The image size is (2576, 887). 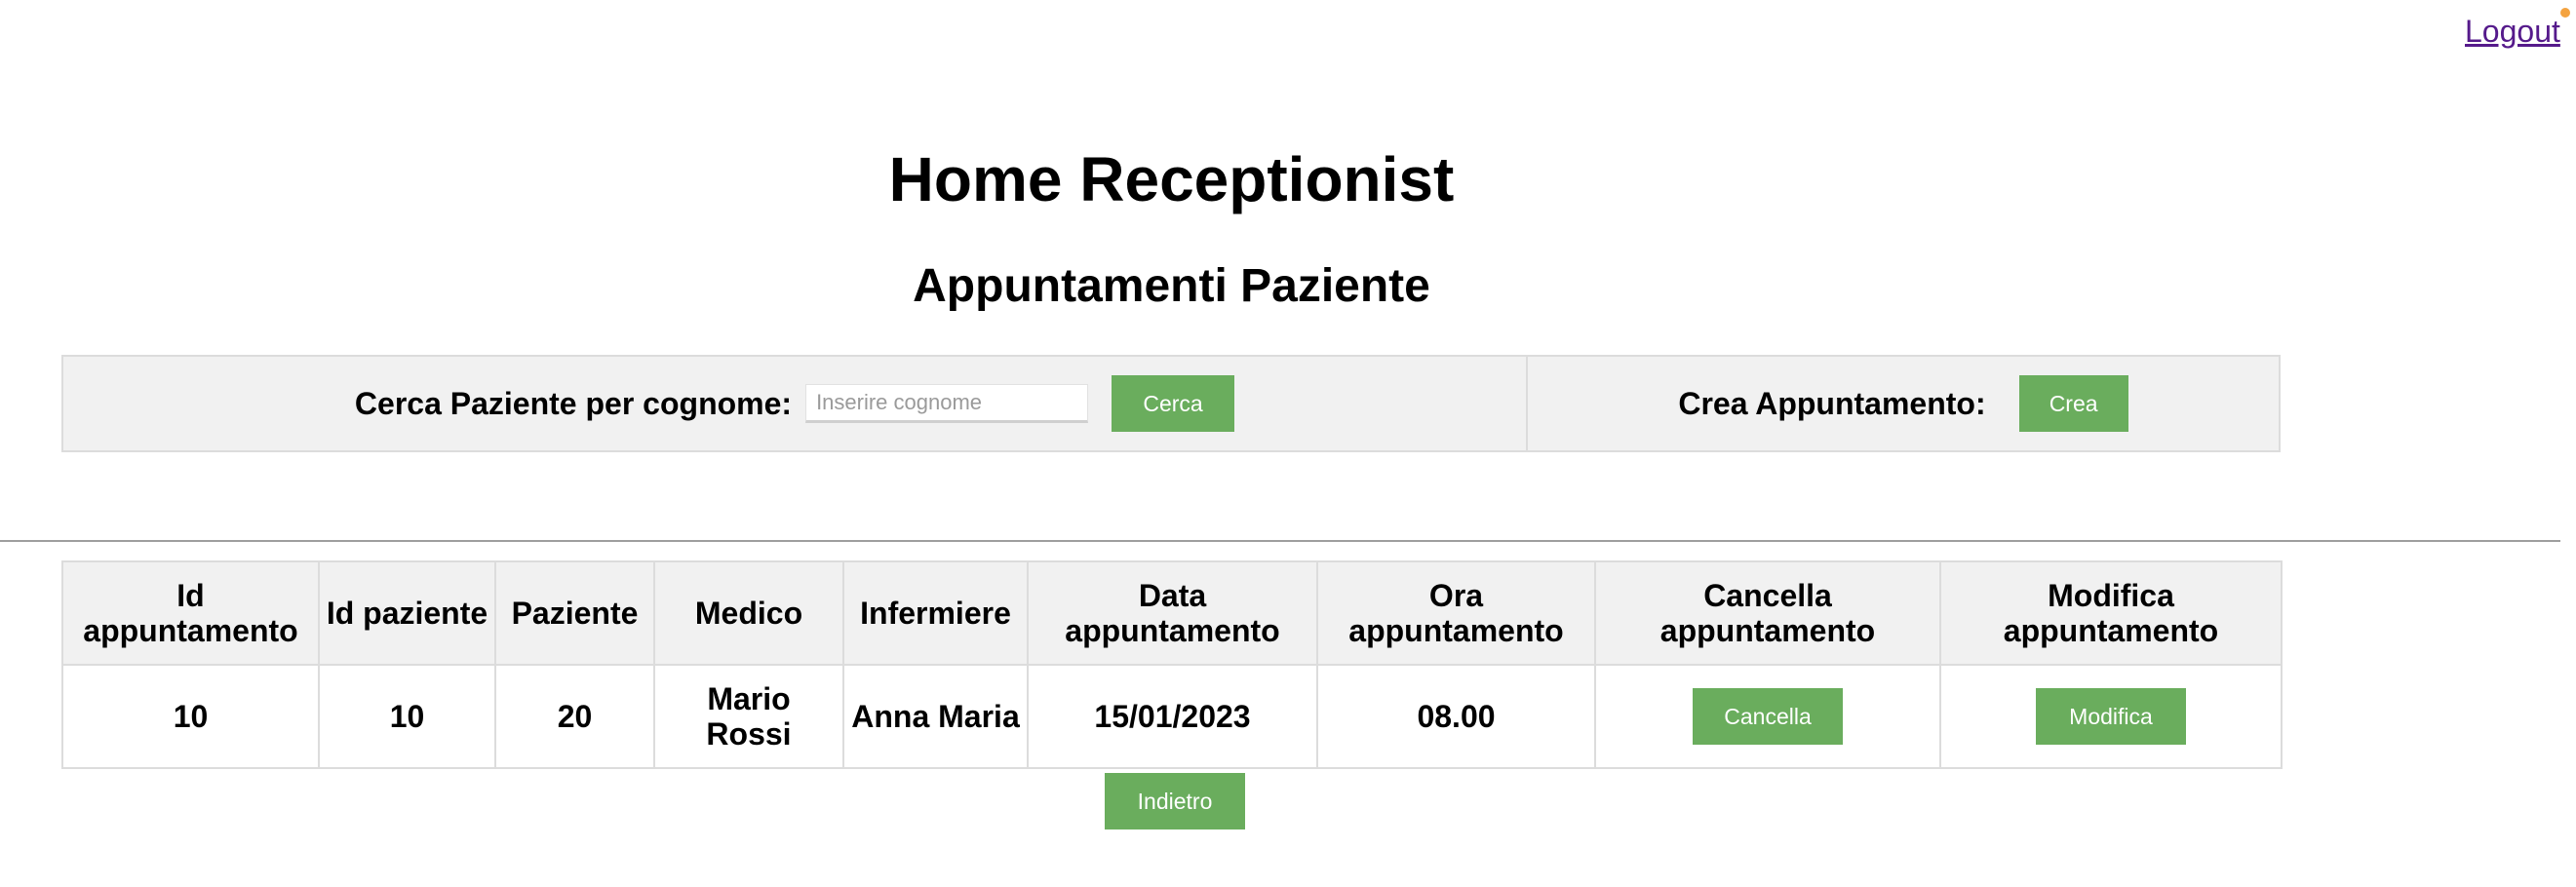 What do you see at coordinates (2111, 613) in the screenshot?
I see `column-header-modifica: Modifica appuntamento` at bounding box center [2111, 613].